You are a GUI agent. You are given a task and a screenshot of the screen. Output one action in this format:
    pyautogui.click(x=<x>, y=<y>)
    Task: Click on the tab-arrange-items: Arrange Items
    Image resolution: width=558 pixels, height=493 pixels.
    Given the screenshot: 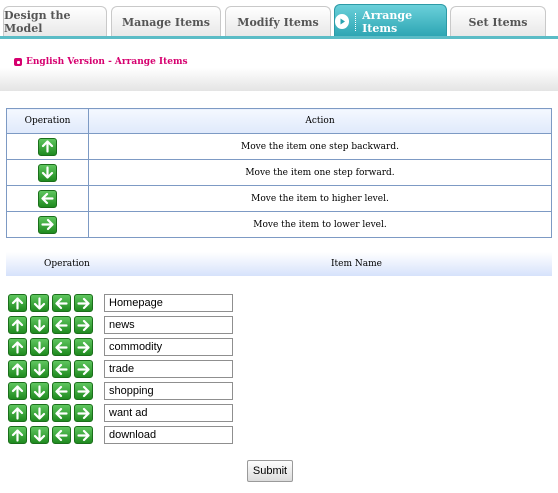 What is the action you would take?
    pyautogui.click(x=390, y=21)
    